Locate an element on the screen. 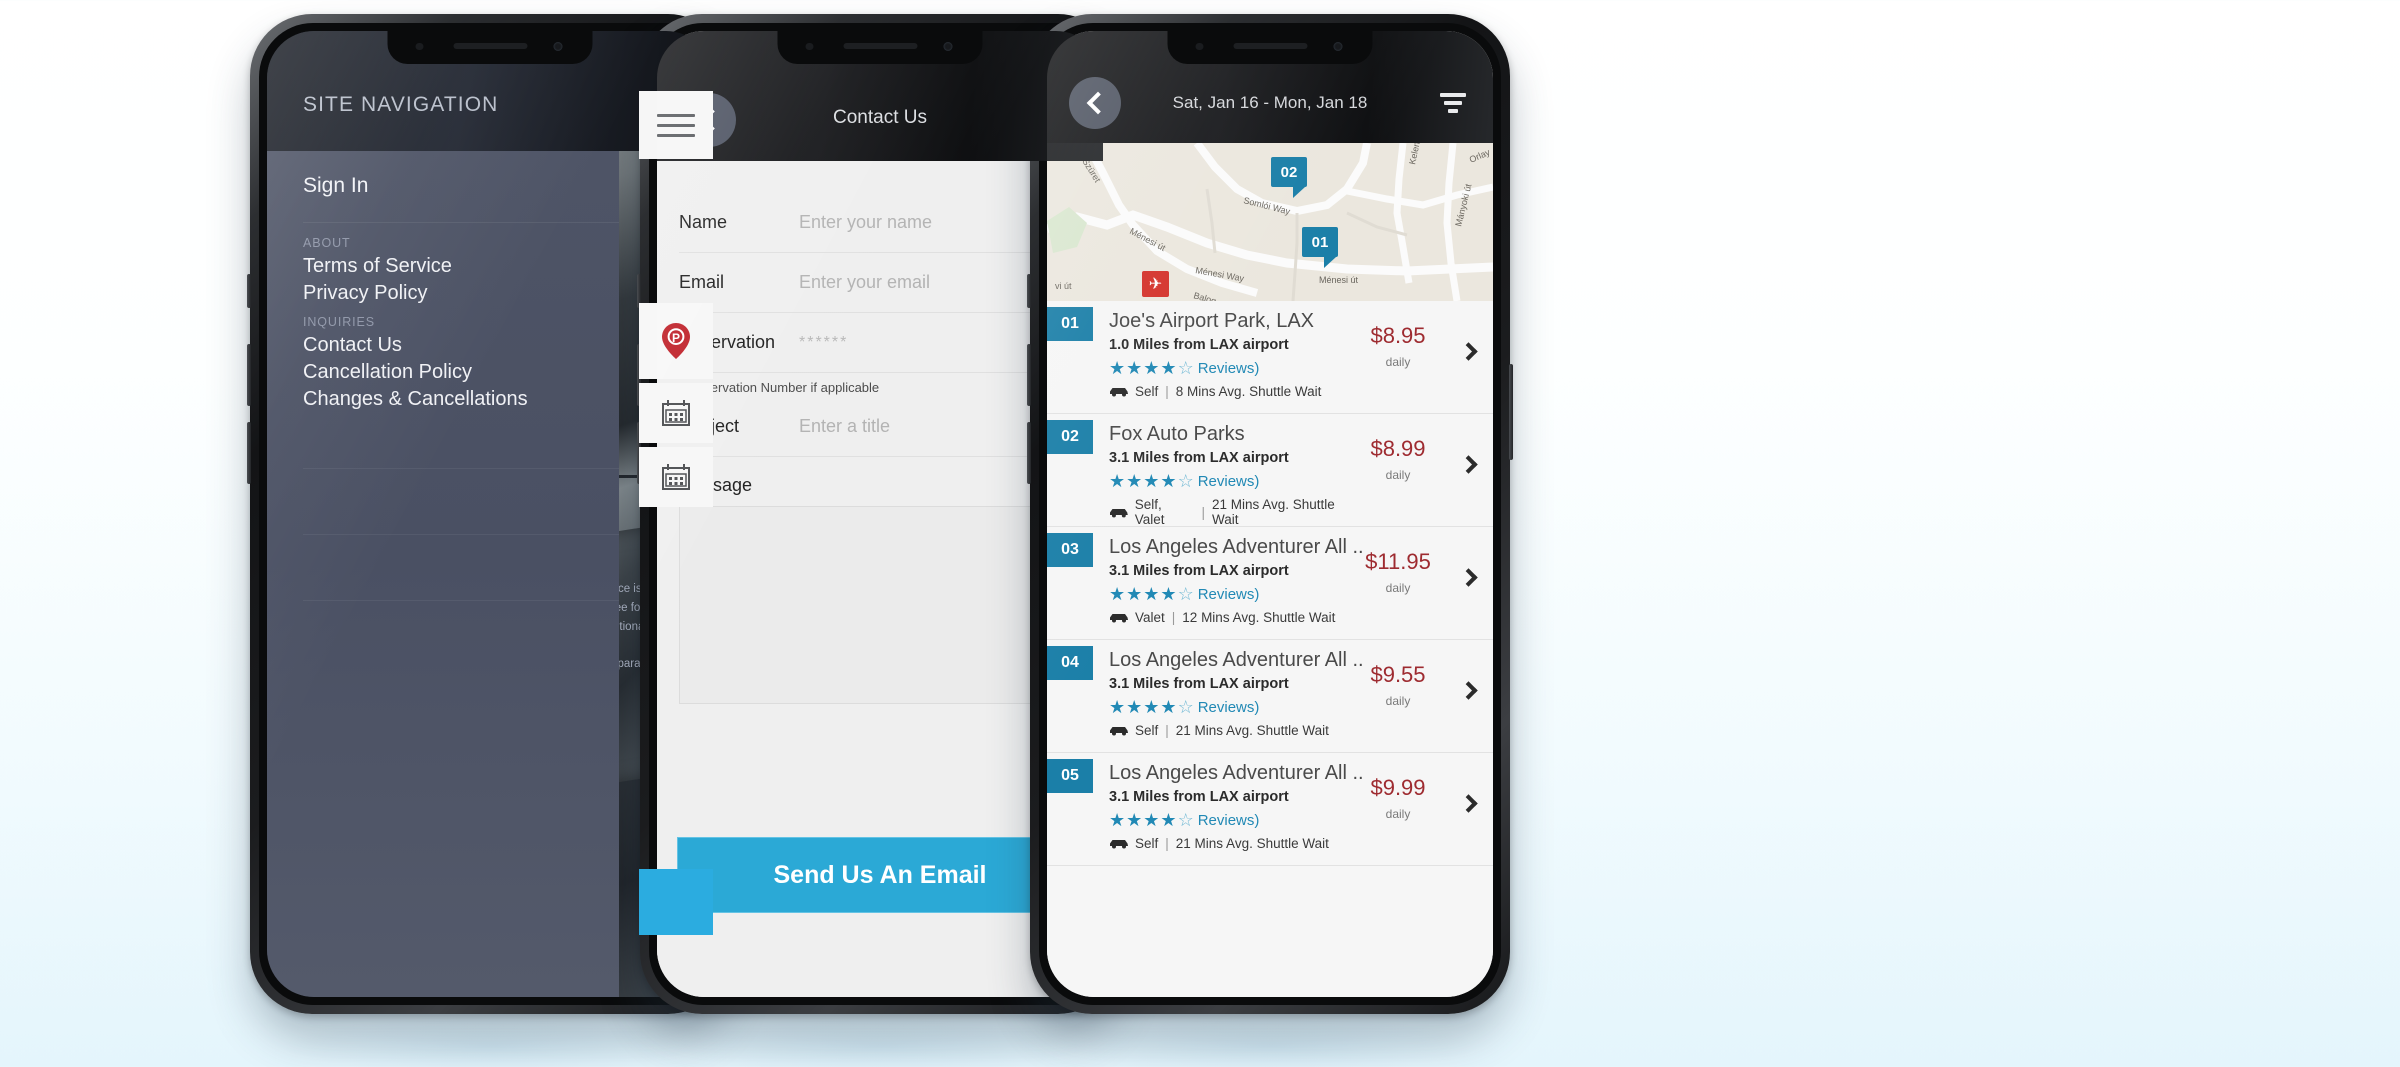 This screenshot has width=2400, height=1067. form-row-email: Email Enter your email is located at coordinates (880, 283).